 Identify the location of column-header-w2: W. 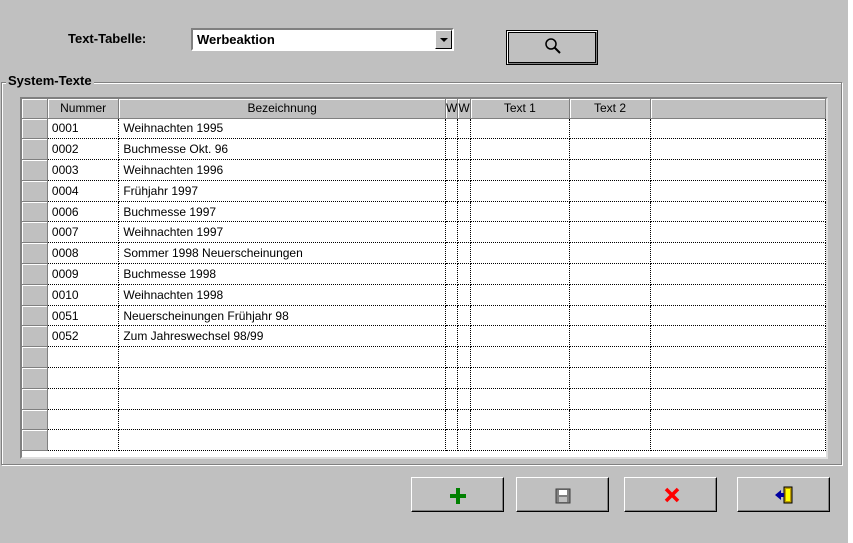
(464, 109).